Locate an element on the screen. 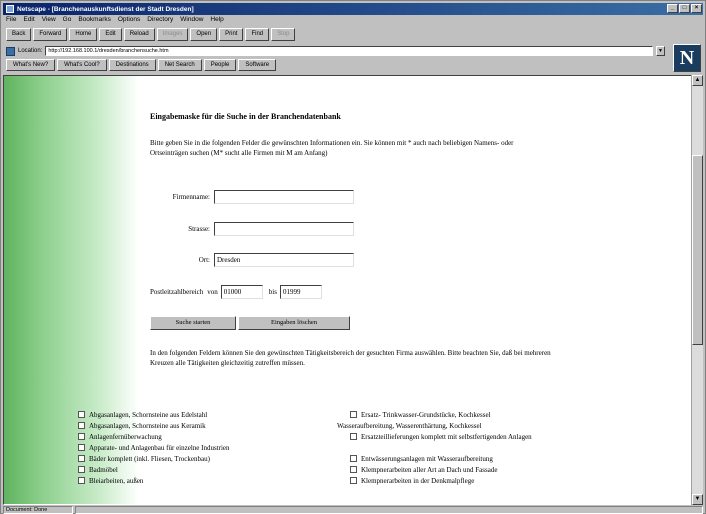 This screenshot has height=514, width=706. status-progress is located at coordinates (389, 510).